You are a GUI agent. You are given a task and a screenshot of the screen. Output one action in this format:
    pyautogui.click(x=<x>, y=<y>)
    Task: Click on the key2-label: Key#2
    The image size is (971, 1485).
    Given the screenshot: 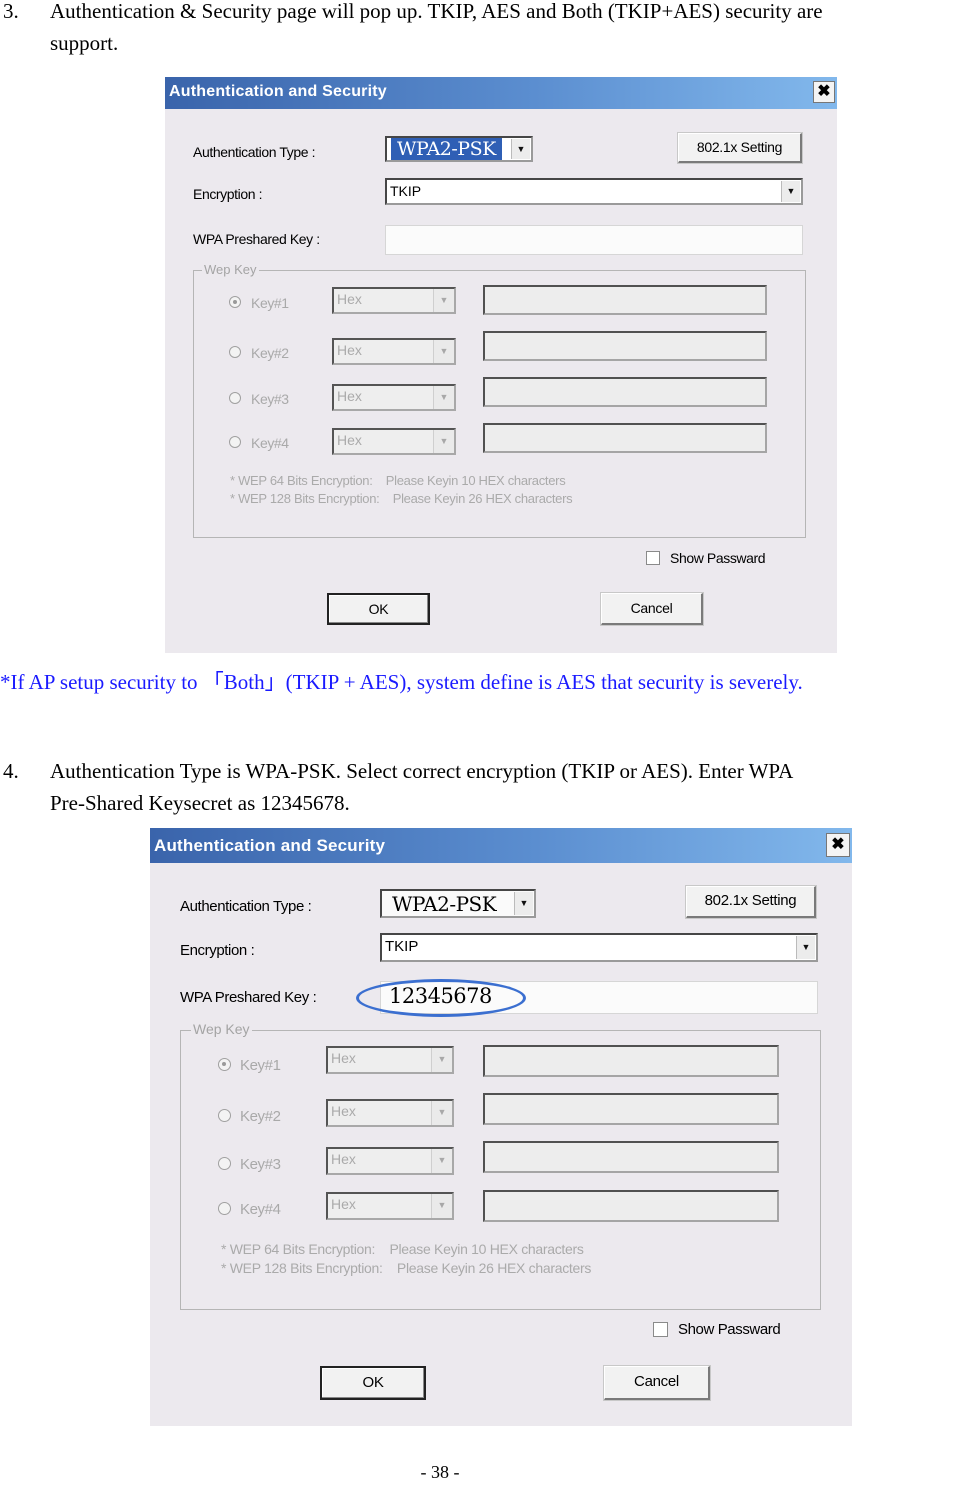 What is the action you would take?
    pyautogui.click(x=270, y=353)
    